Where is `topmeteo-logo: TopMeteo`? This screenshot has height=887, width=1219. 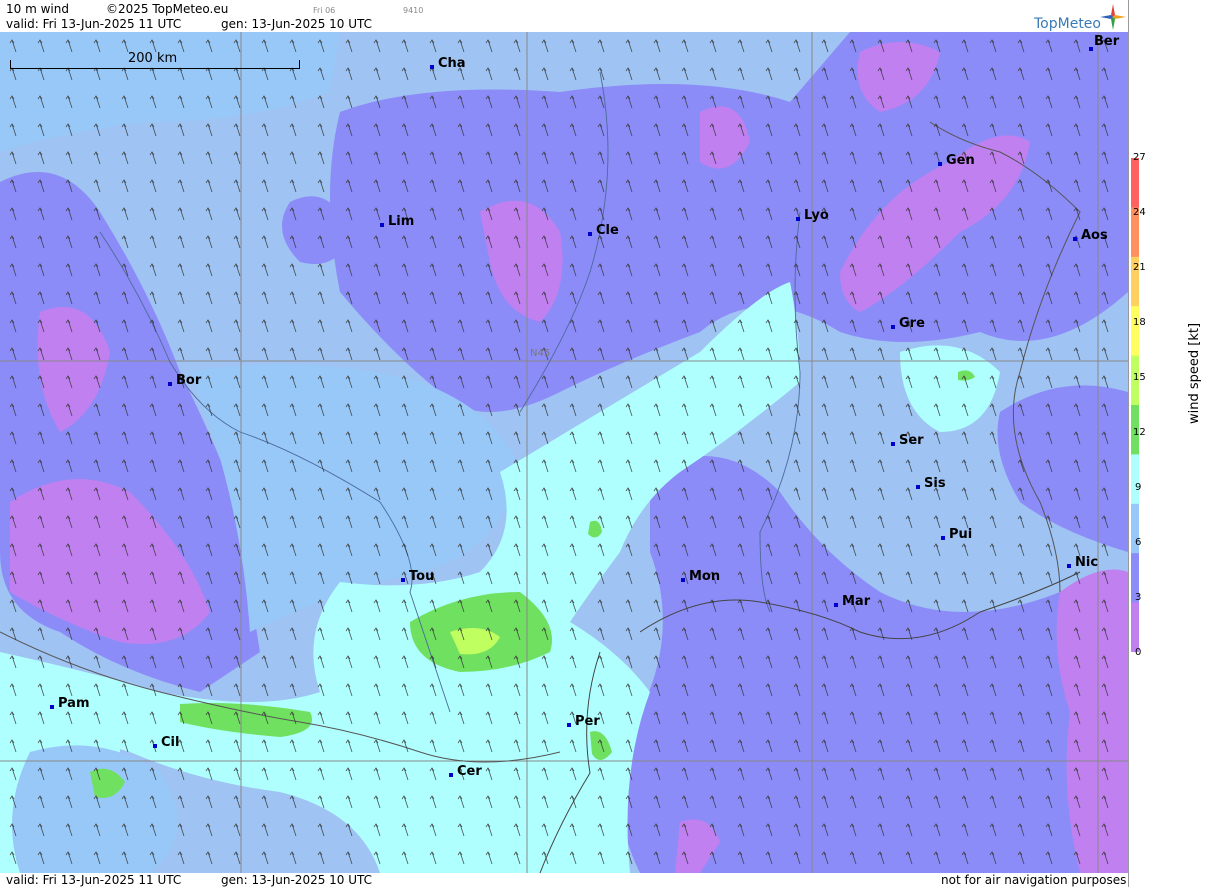
topmeteo-logo: TopMeteo is located at coordinates (1067, 24).